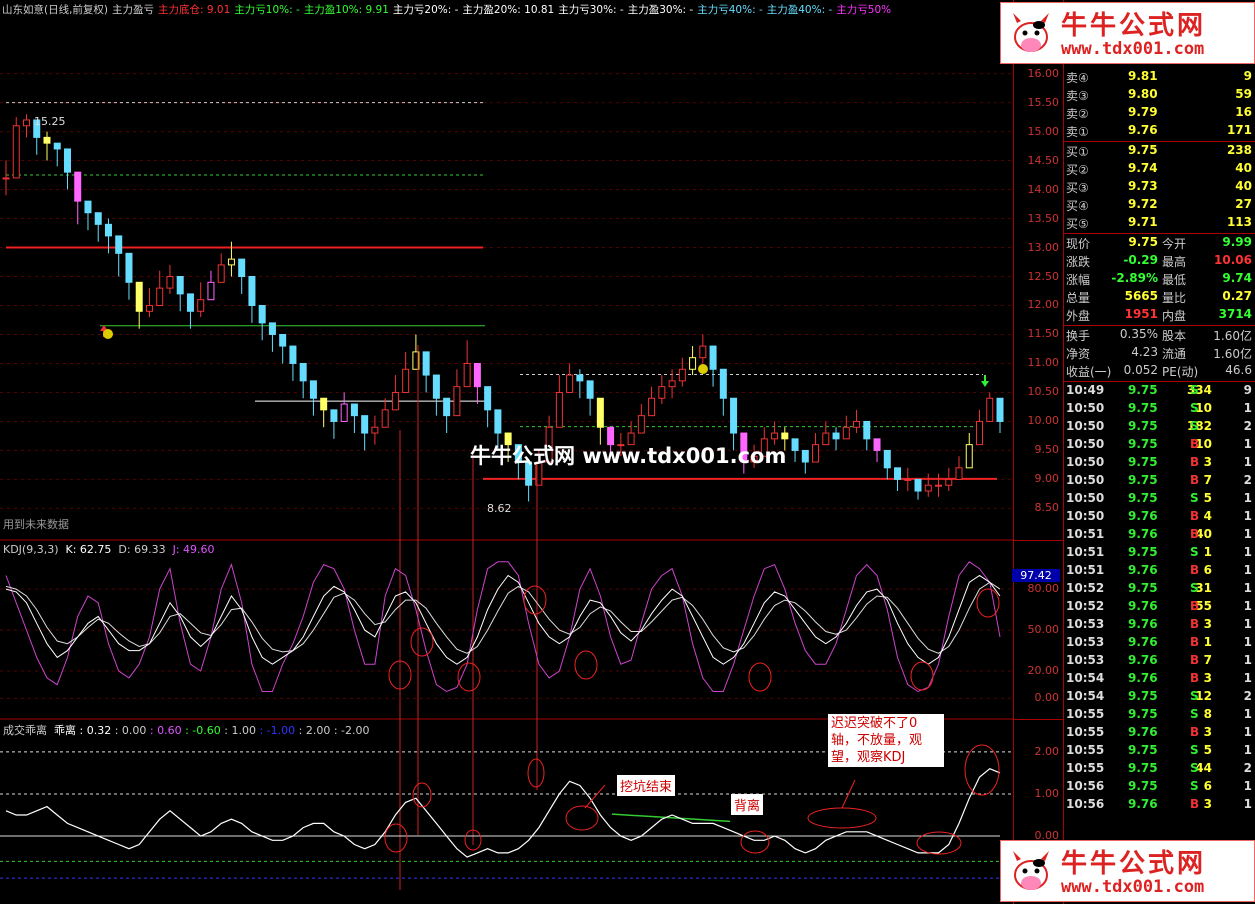 This screenshot has width=1255, height=904. What do you see at coordinates (1237, 278) in the screenshot?
I see `stat-row-cell: 9.74` at bounding box center [1237, 278].